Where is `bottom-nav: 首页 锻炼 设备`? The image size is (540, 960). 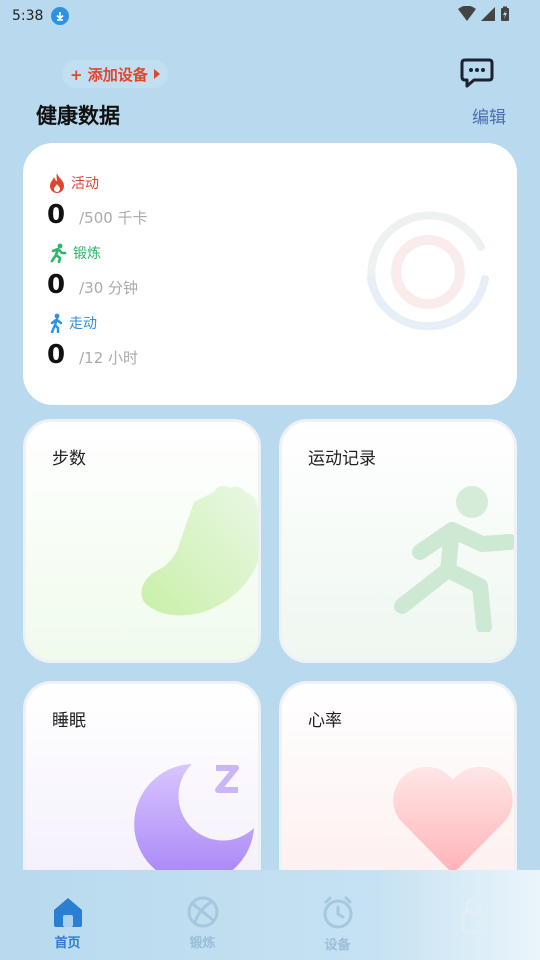
bottom-nav: 首页 锻炼 设备 is located at coordinates (270, 915).